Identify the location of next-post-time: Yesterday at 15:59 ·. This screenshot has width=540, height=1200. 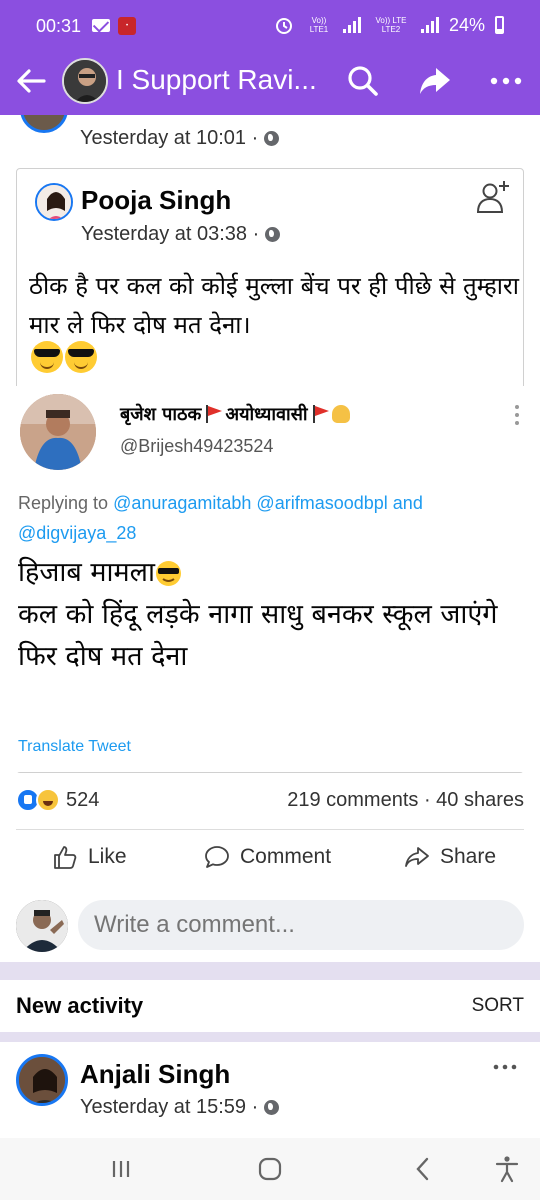
(180, 1107).